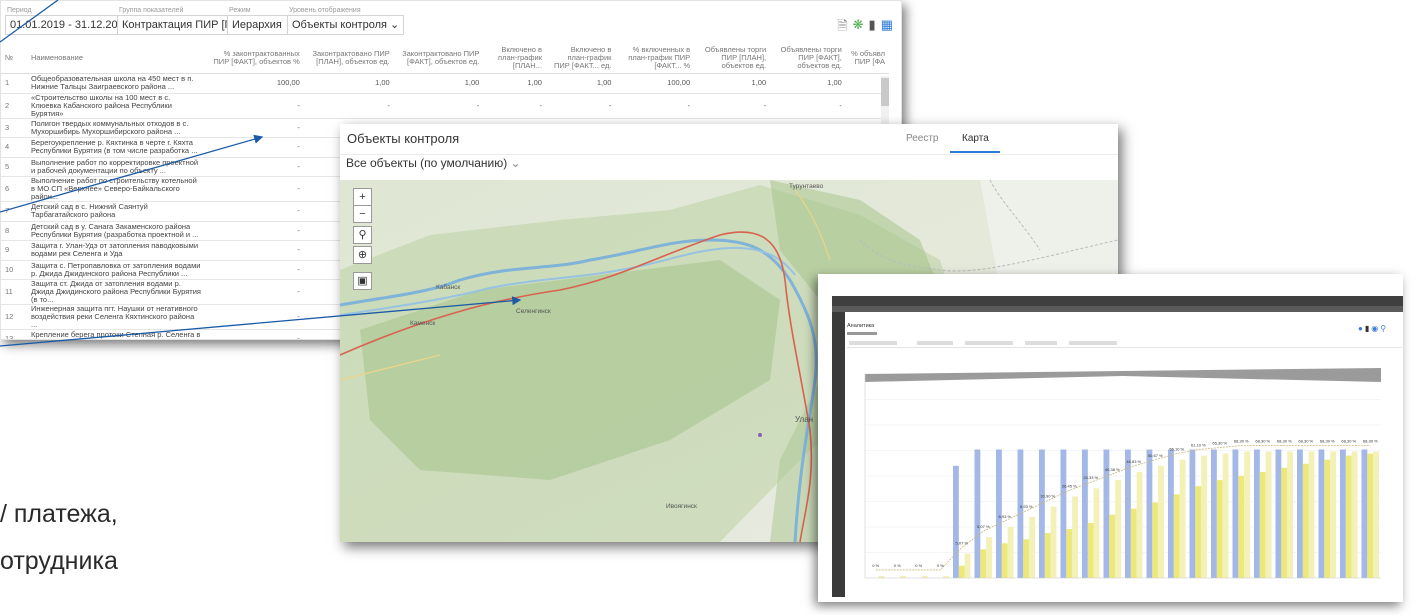 The width and height of the screenshot is (1428, 615). I want to click on settings-icon: ❋, so click(858, 28).